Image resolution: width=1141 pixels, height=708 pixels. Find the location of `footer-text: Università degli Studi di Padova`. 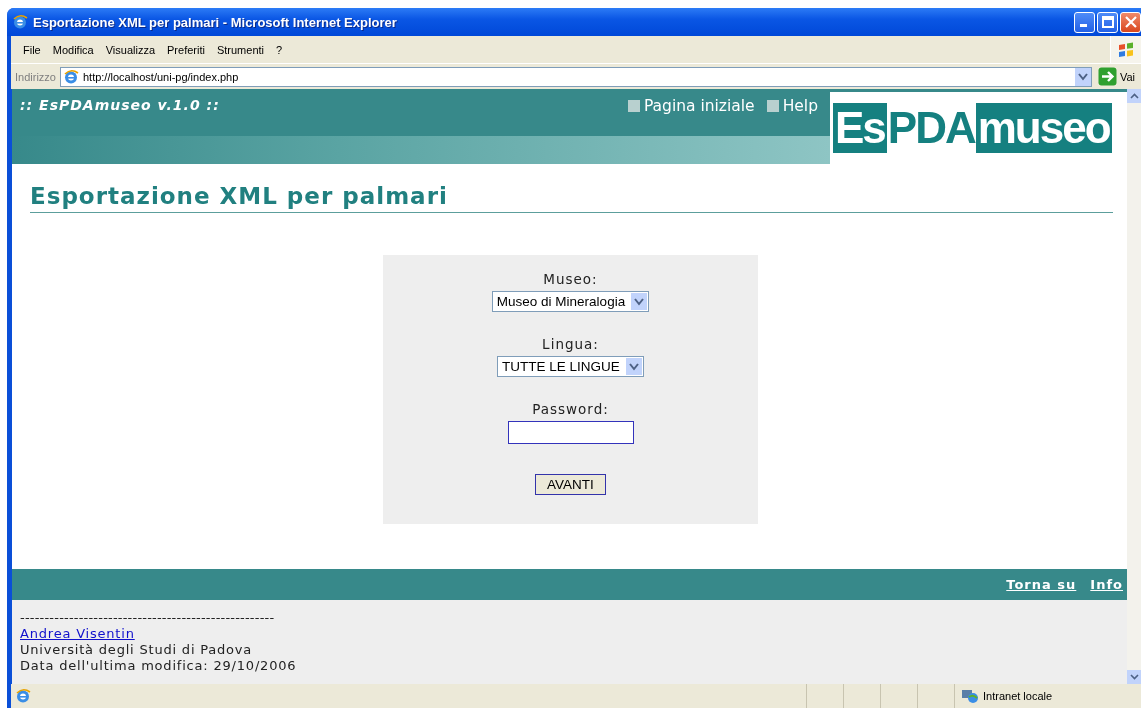

footer-text: Università degli Studi di Padova is located at coordinates (136, 650).